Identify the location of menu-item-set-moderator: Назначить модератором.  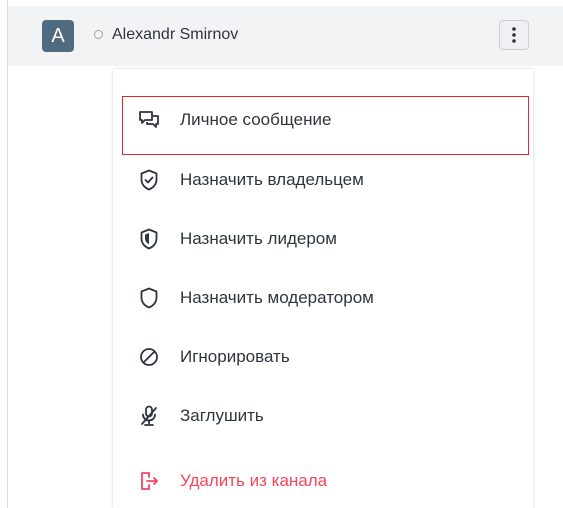
(323, 298).